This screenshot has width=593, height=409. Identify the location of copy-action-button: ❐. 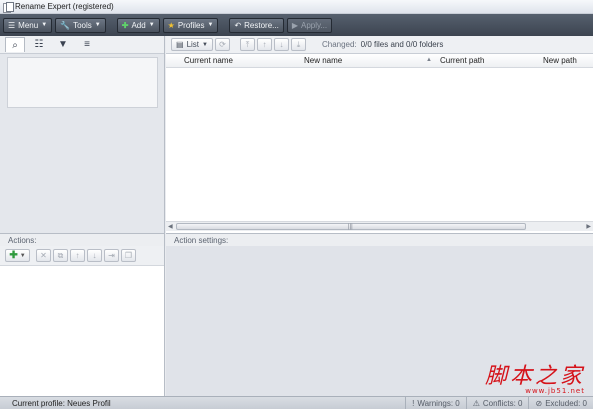
(128, 255).